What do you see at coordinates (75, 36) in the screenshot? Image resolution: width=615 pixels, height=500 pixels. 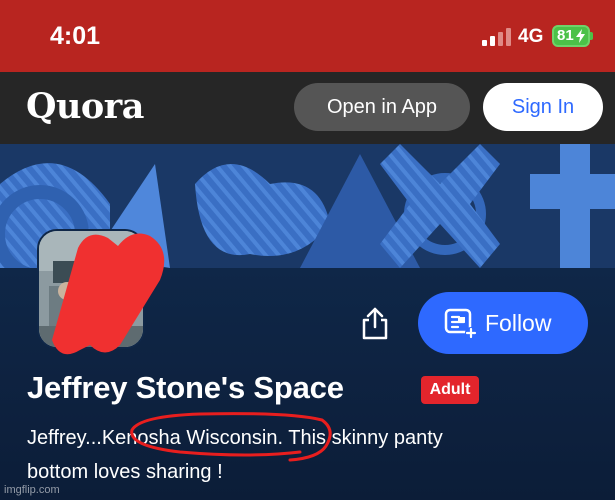 I see `status-time: 4:01` at bounding box center [75, 36].